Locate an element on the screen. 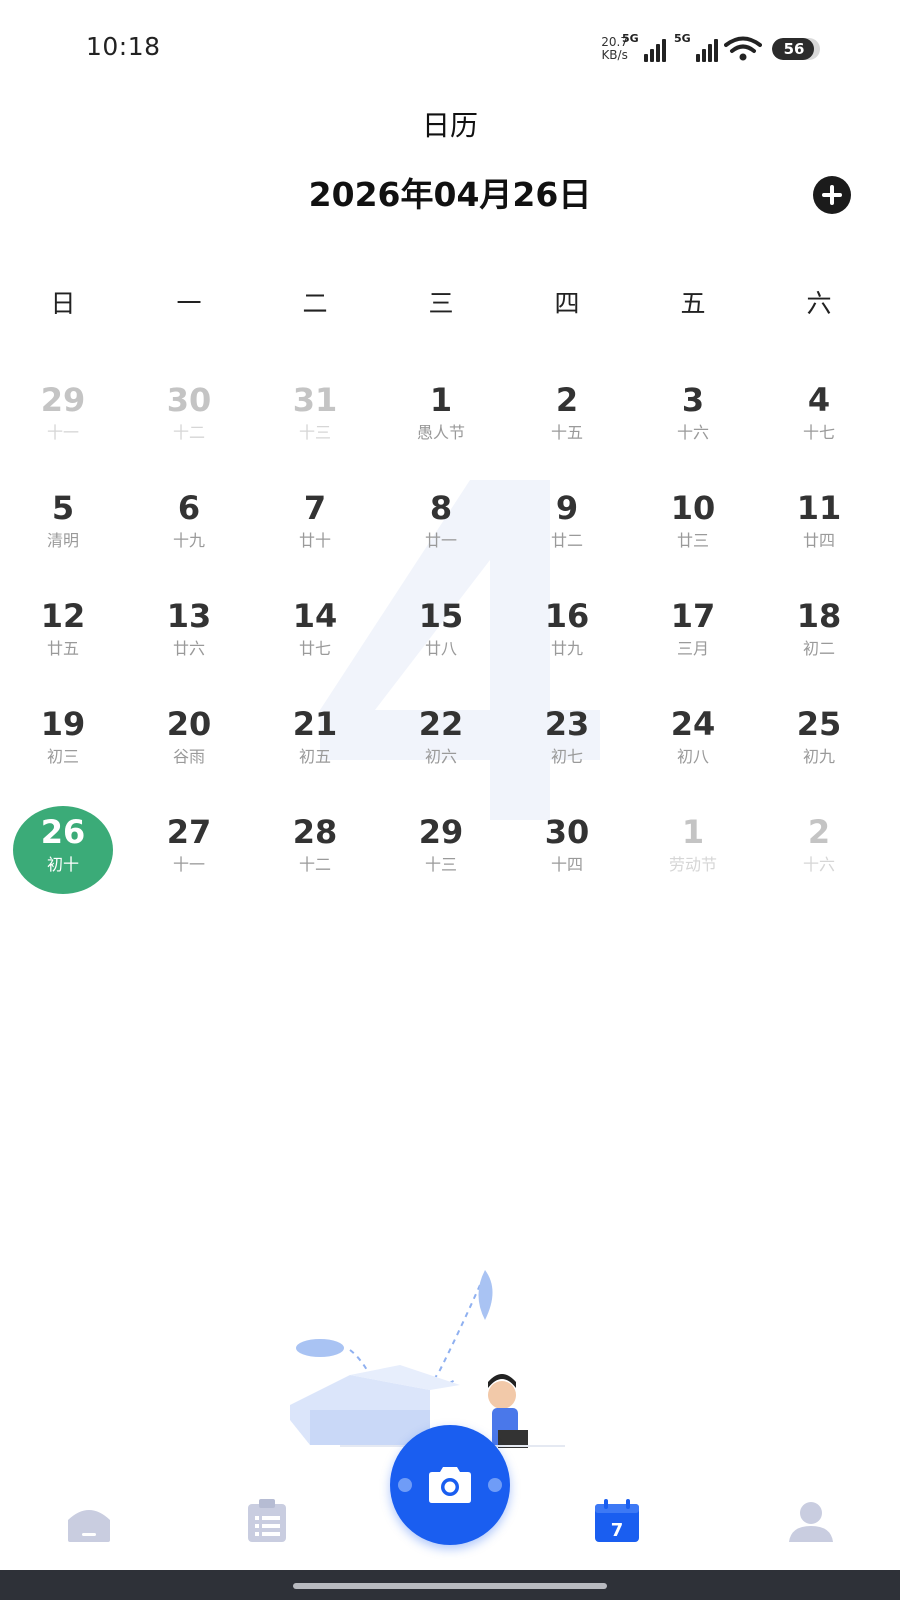 The height and width of the screenshot is (1600, 900). calendar-day: 9 廿二 is located at coordinates (567, 538).